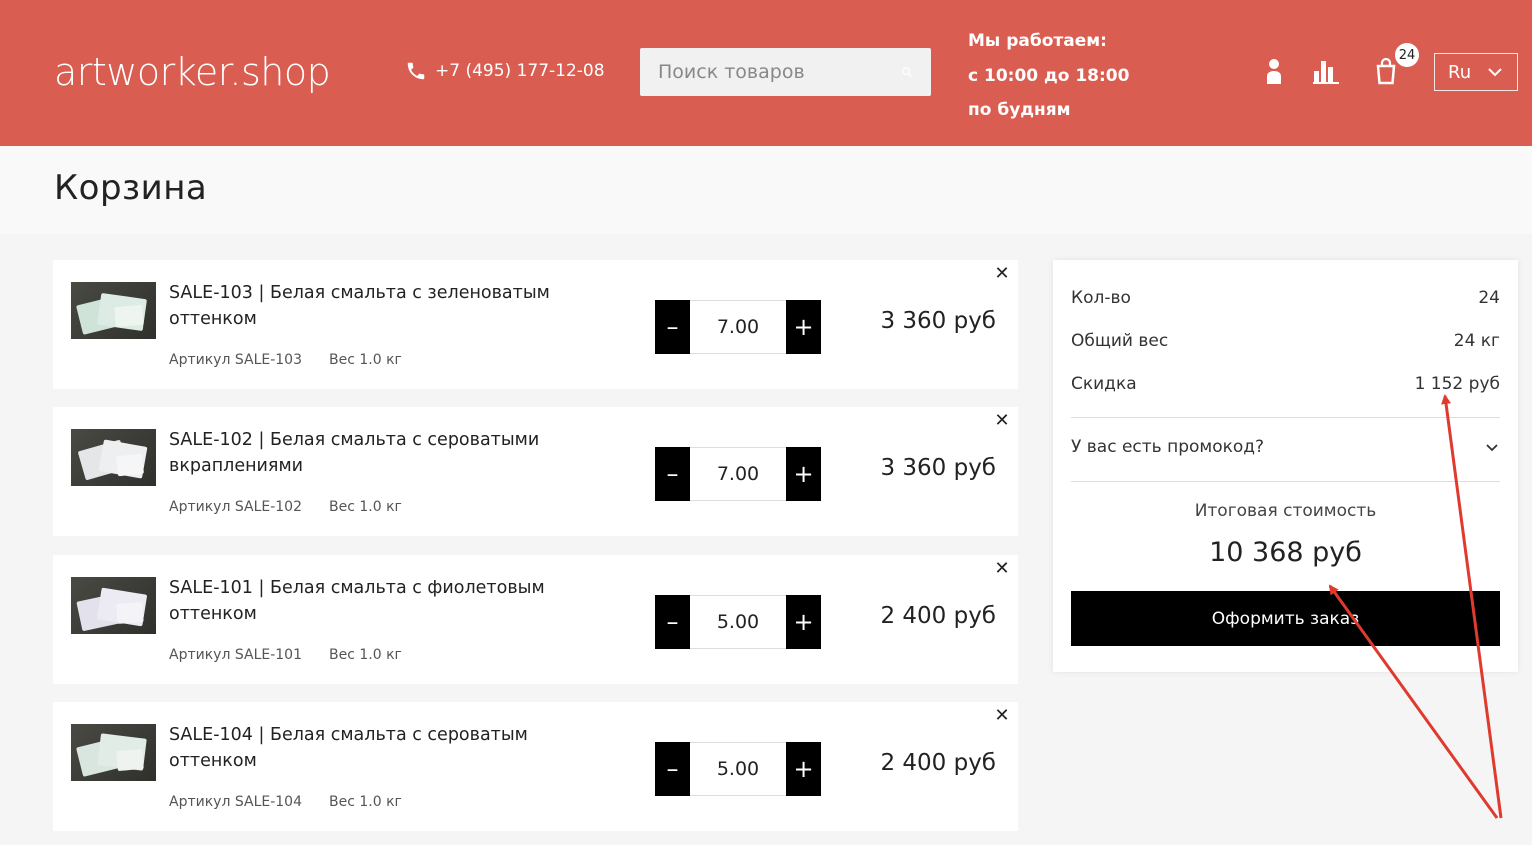  What do you see at coordinates (1168, 447) in the screenshot?
I see `promo-code-label: У вас есть промокод?` at bounding box center [1168, 447].